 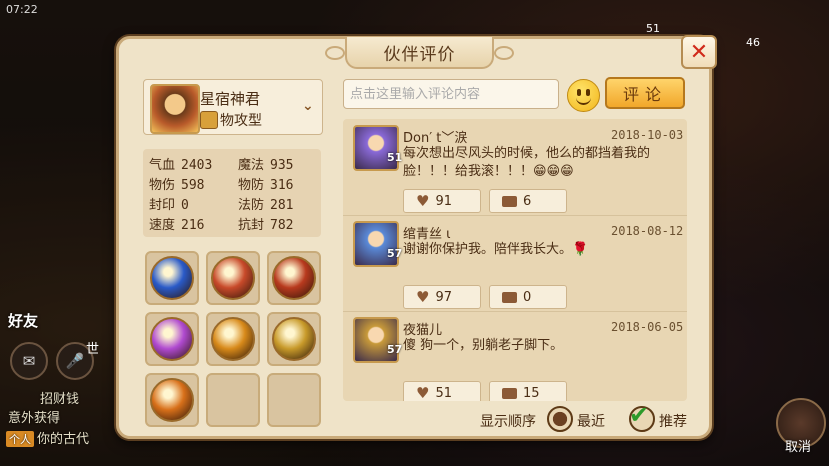 What do you see at coordinates (753, 42) in the screenshot?
I see `bg-level-badge: 46` at bounding box center [753, 42].